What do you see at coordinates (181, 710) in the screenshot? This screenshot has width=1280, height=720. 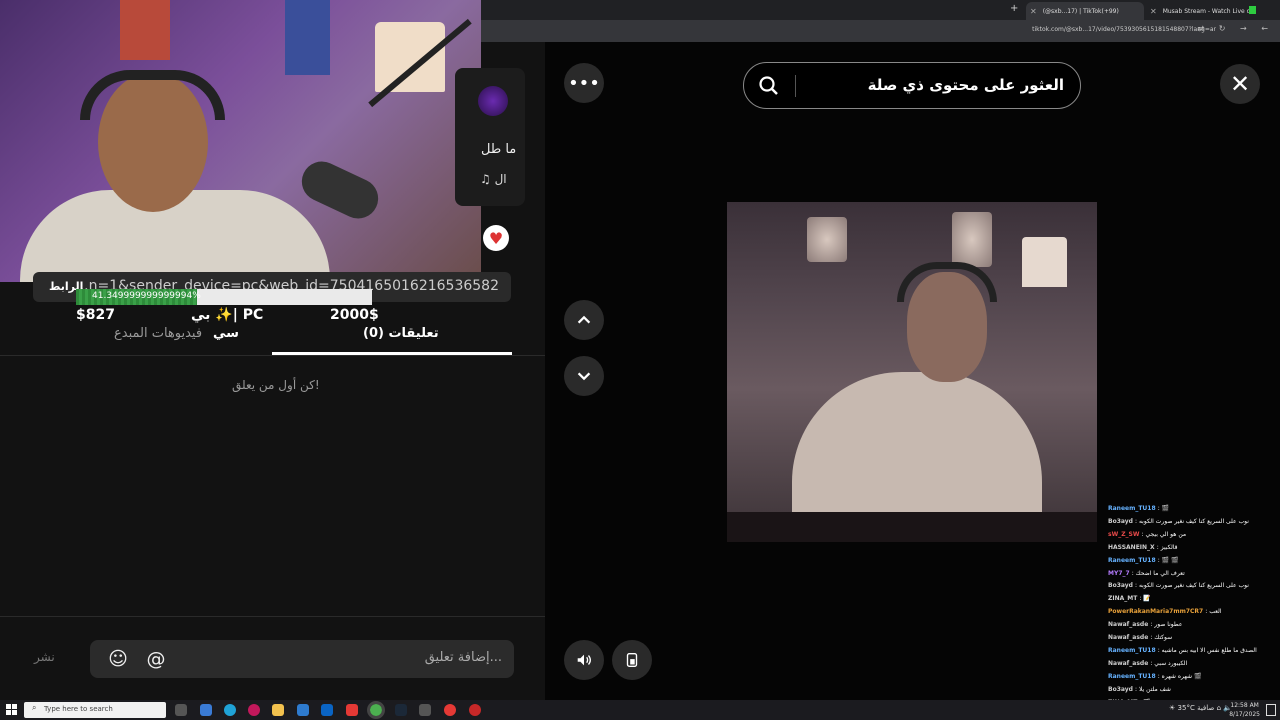 I see `task-view-icon` at bounding box center [181, 710].